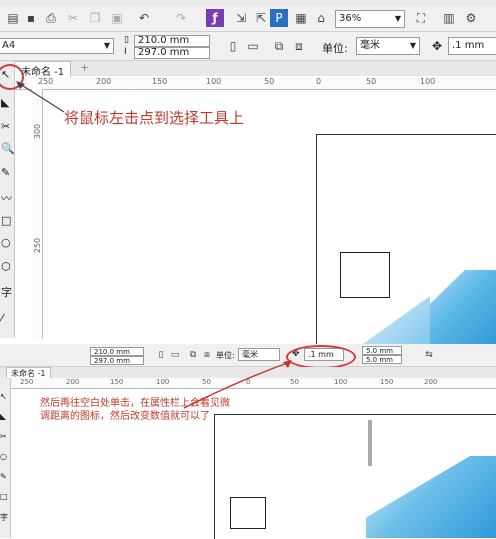 The height and width of the screenshot is (539, 496). I want to click on toolbox-2: ↖ ◣ ✂ ○ ✎ □ 字, so click(5, 458).